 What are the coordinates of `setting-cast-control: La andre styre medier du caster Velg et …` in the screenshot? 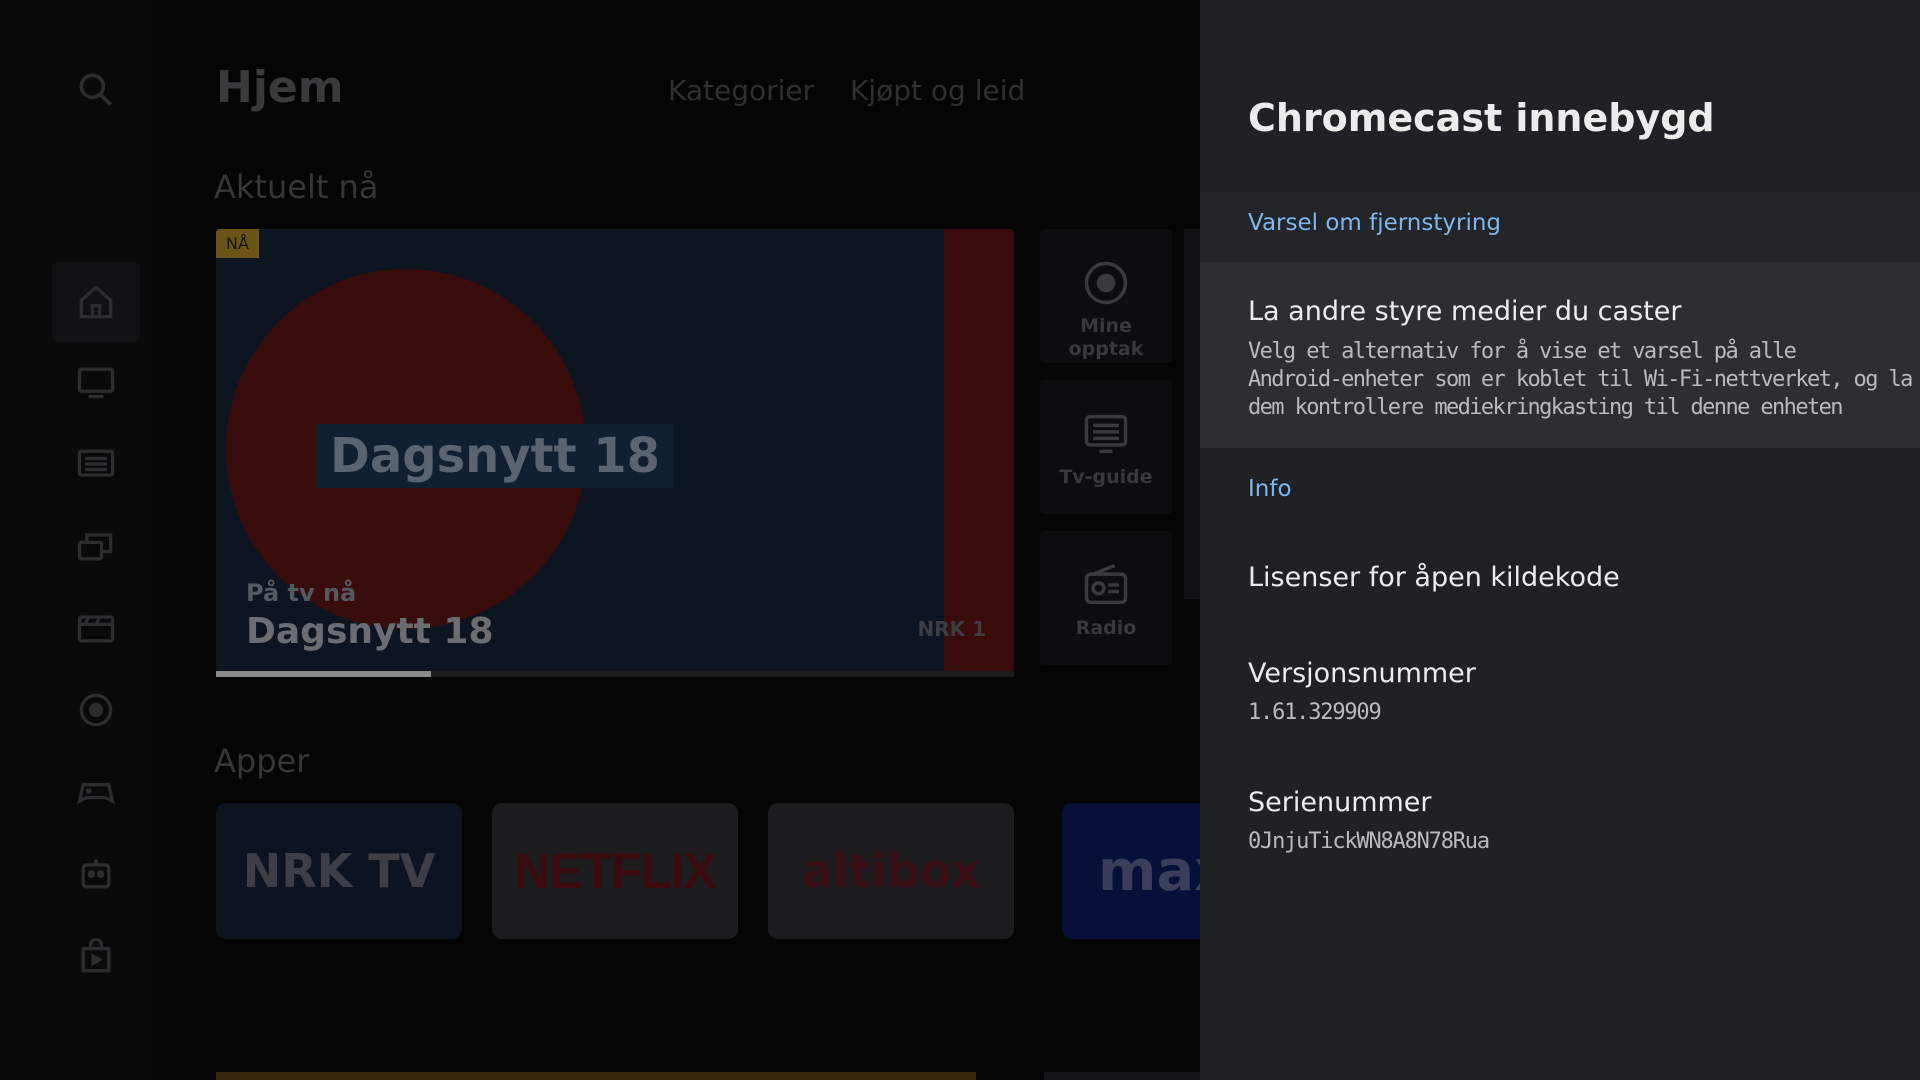 It's located at (1560, 355).